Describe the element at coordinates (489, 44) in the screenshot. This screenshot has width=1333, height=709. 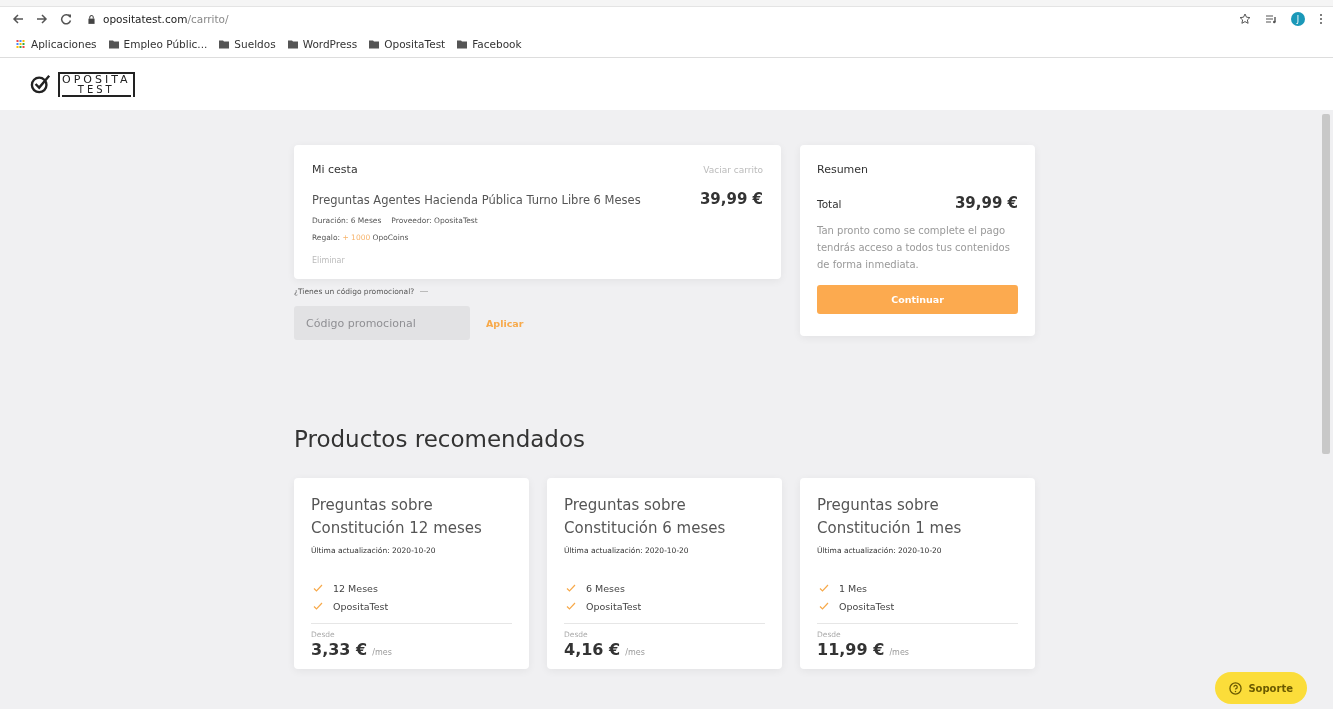
I see `bookmark-item: Facebook` at that location.